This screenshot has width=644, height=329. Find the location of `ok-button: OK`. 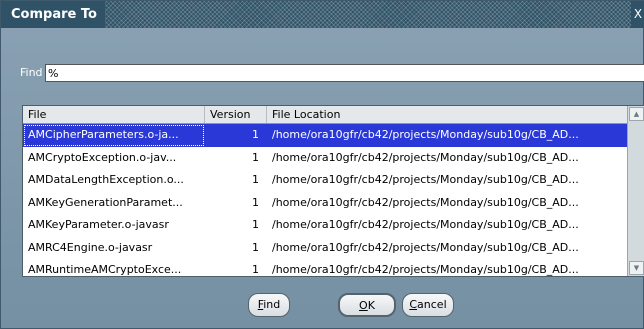

ok-button: OK is located at coordinates (367, 305).